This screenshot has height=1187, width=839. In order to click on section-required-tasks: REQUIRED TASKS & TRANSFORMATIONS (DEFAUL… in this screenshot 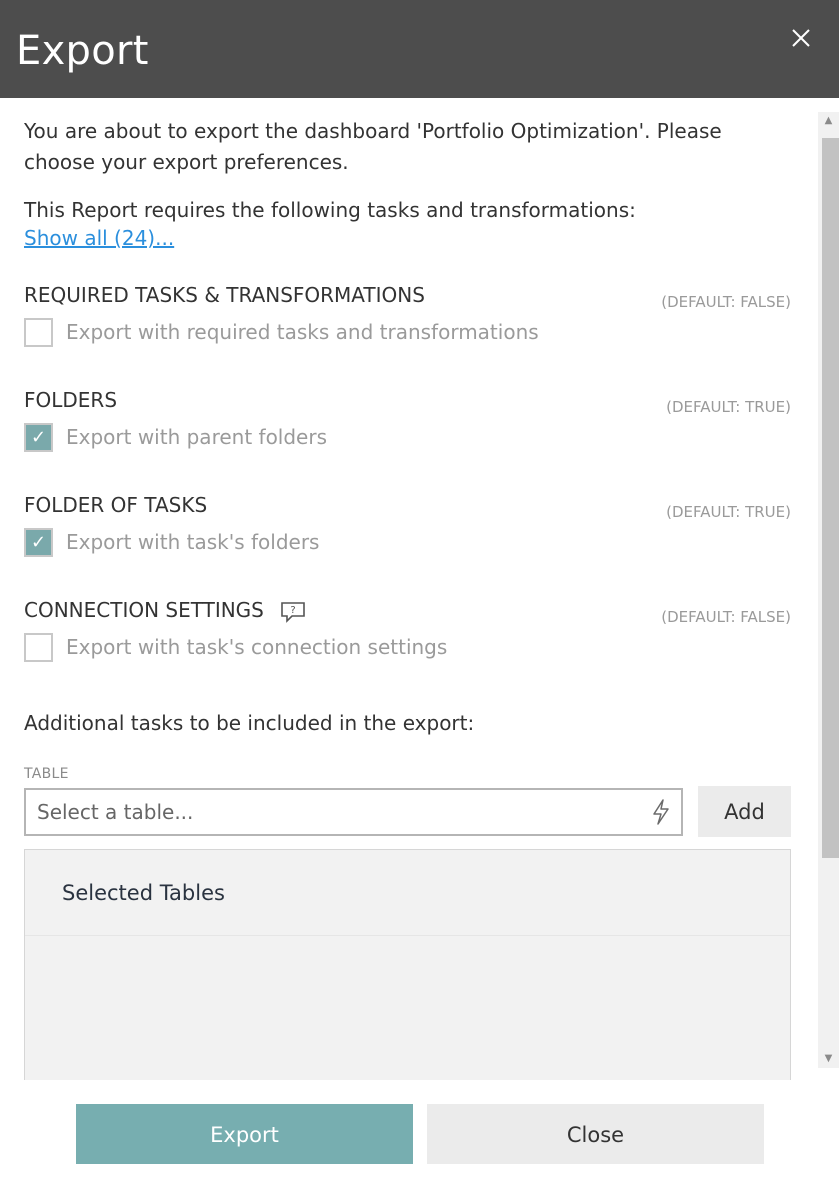, I will do `click(407, 322)`.